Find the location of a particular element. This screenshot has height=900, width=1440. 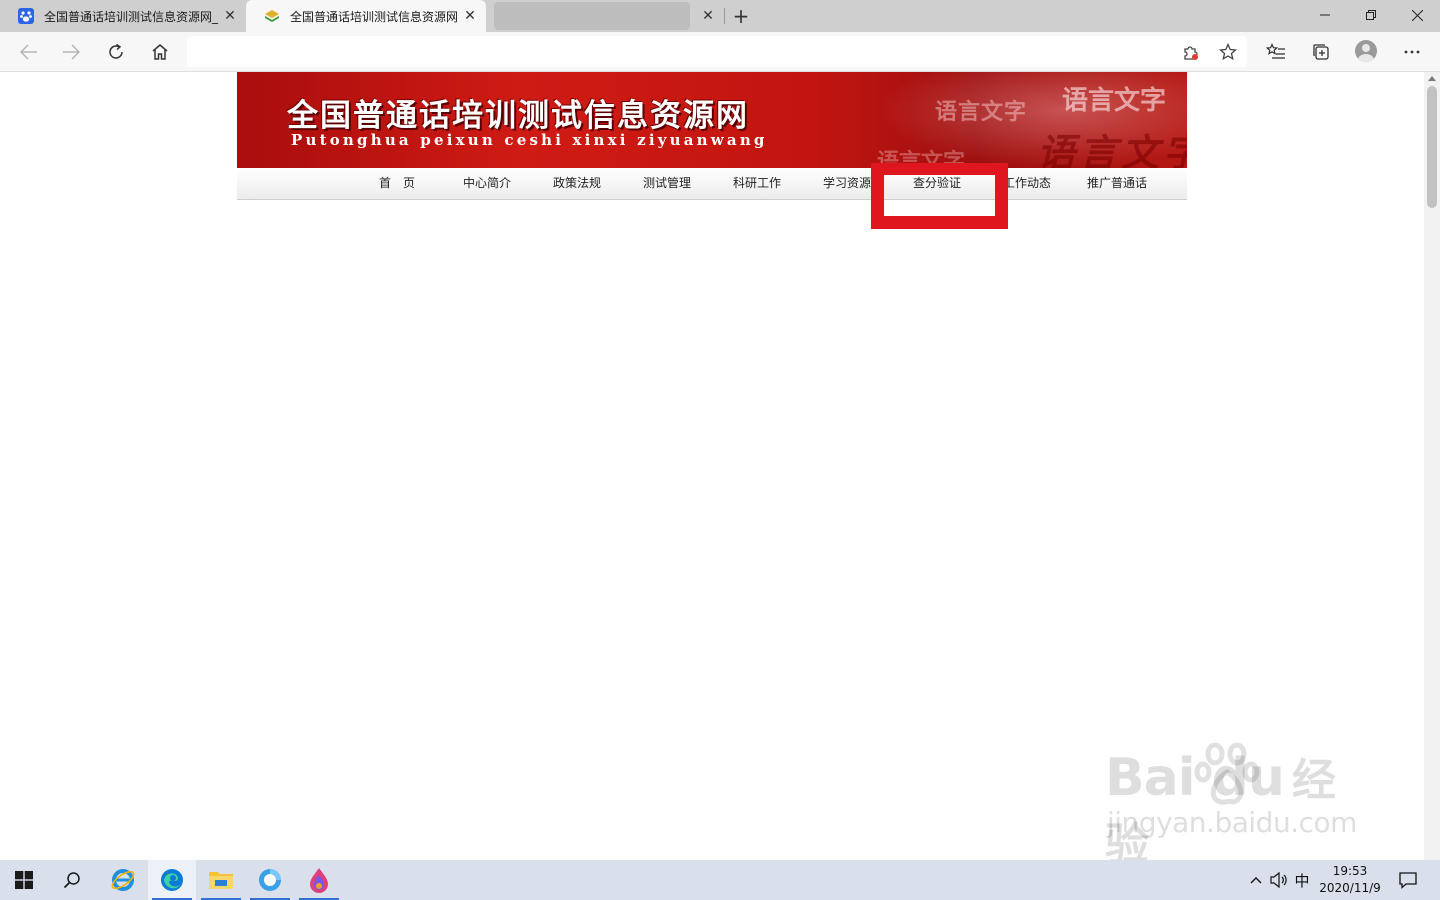

baidu-paw-icon is located at coordinates (26, 16).